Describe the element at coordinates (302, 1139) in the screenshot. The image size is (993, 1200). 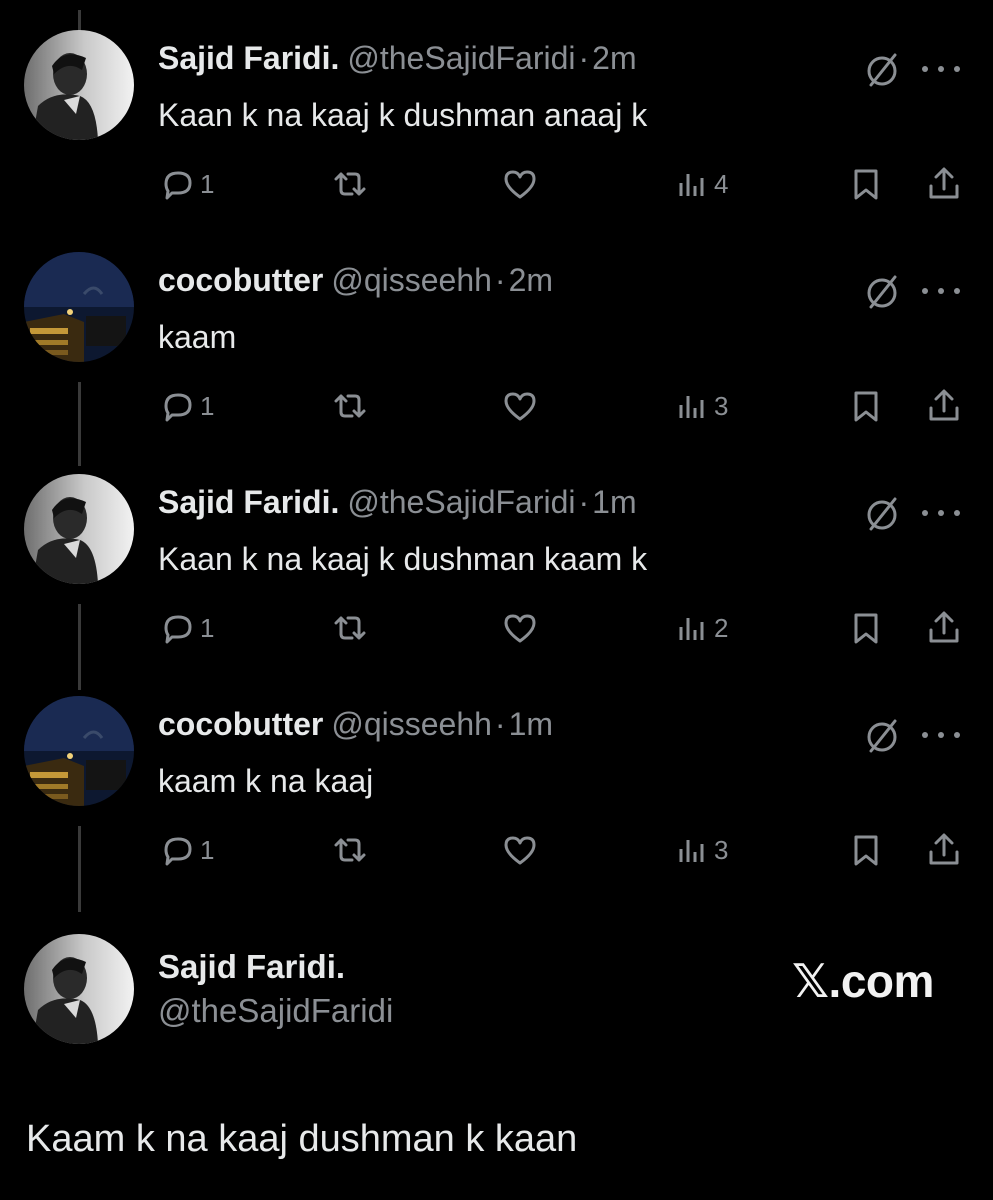
I see `caption-text: Kaam k na kaaj dushman k kaan` at that location.